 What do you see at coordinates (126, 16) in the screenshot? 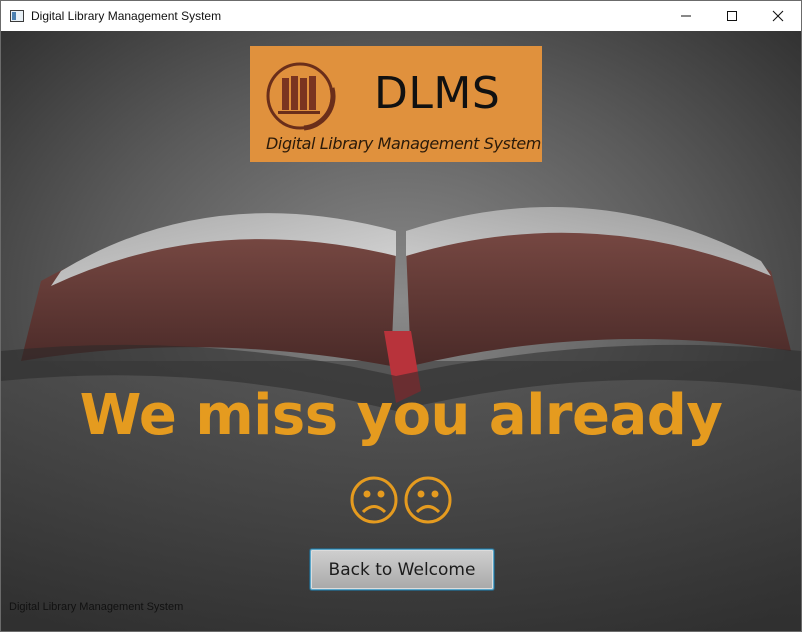
I see `window-title: Digital Library Management System` at bounding box center [126, 16].